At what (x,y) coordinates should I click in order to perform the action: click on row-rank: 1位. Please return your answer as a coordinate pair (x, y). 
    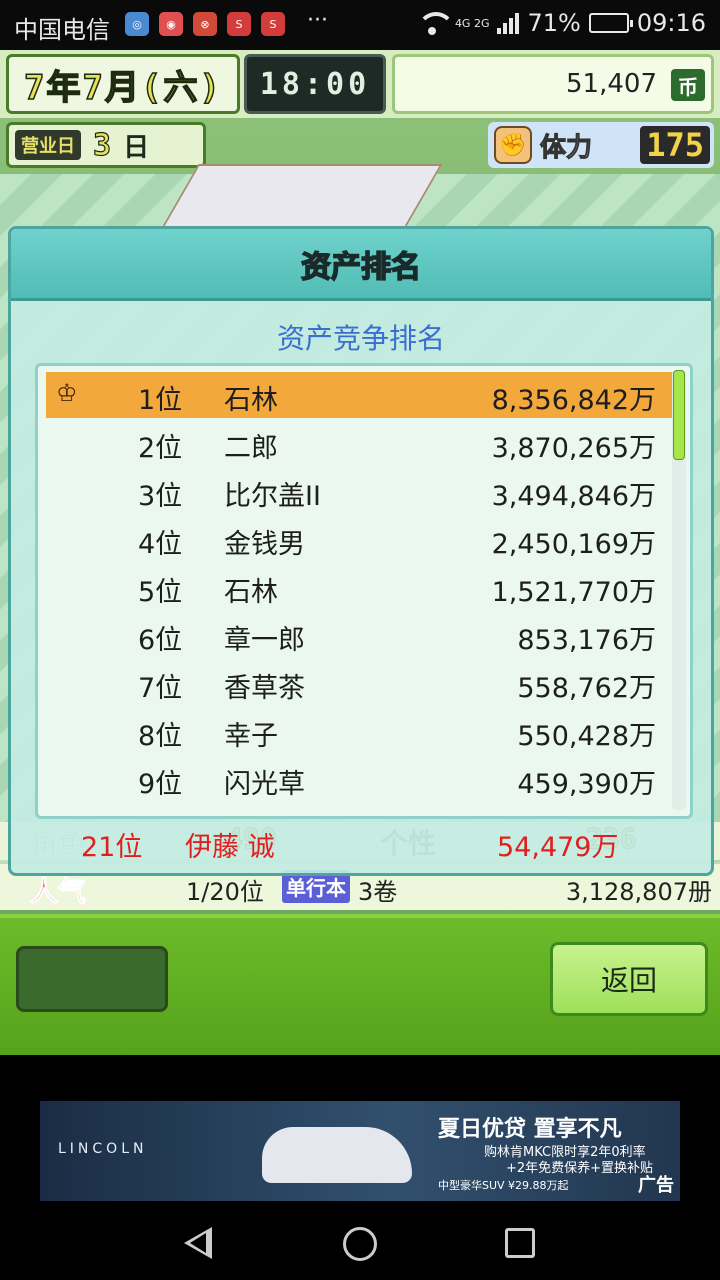
    Looking at the image, I should click on (160, 400).